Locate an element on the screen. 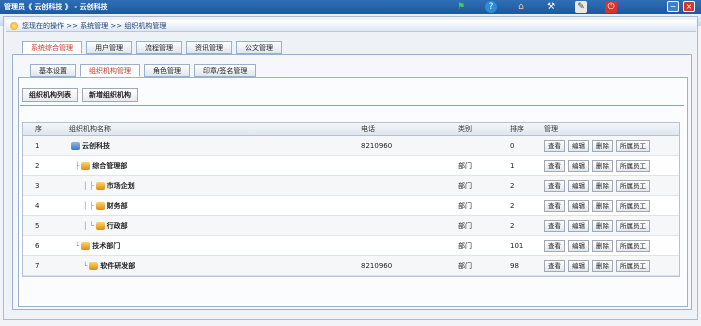 This screenshot has width=701, height=326. header-no: 序 is located at coordinates (38, 129).